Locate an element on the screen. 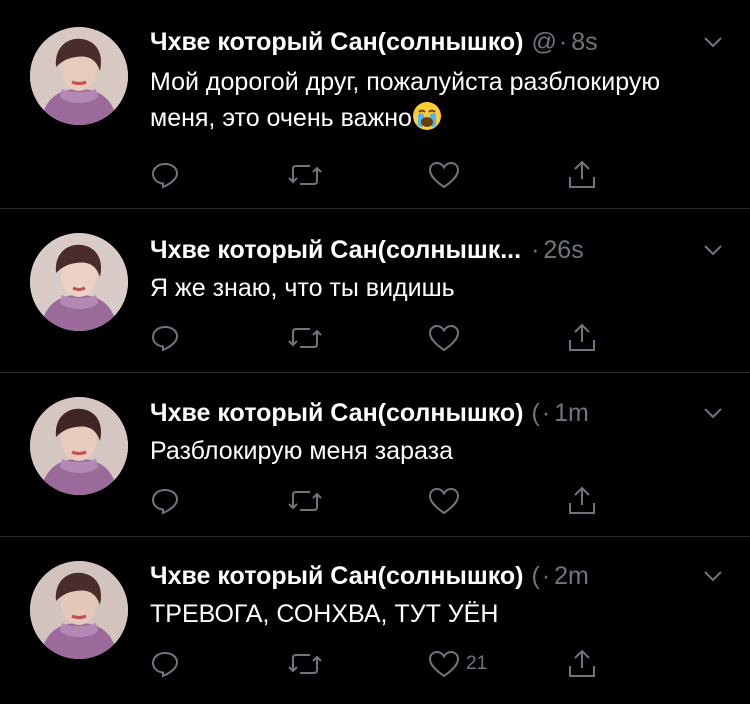 This screenshot has width=750, height=704. like-icon: 21 is located at coordinates (457, 664).